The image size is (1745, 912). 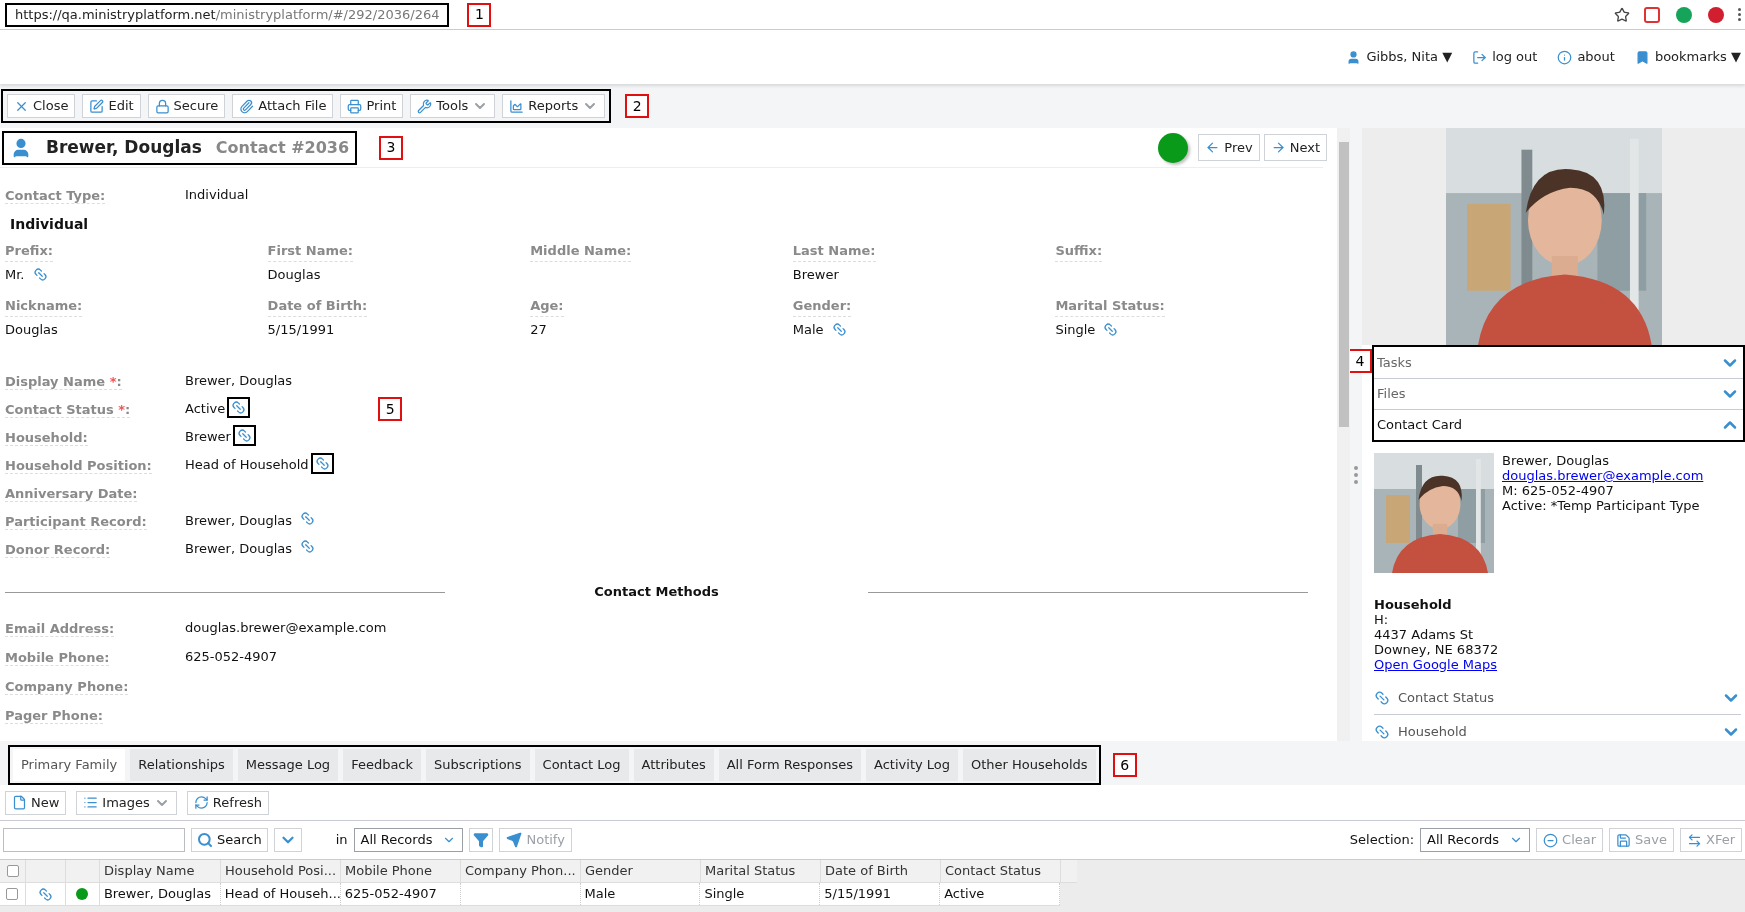 What do you see at coordinates (288, 765) in the screenshot?
I see `tab: Message Log` at bounding box center [288, 765].